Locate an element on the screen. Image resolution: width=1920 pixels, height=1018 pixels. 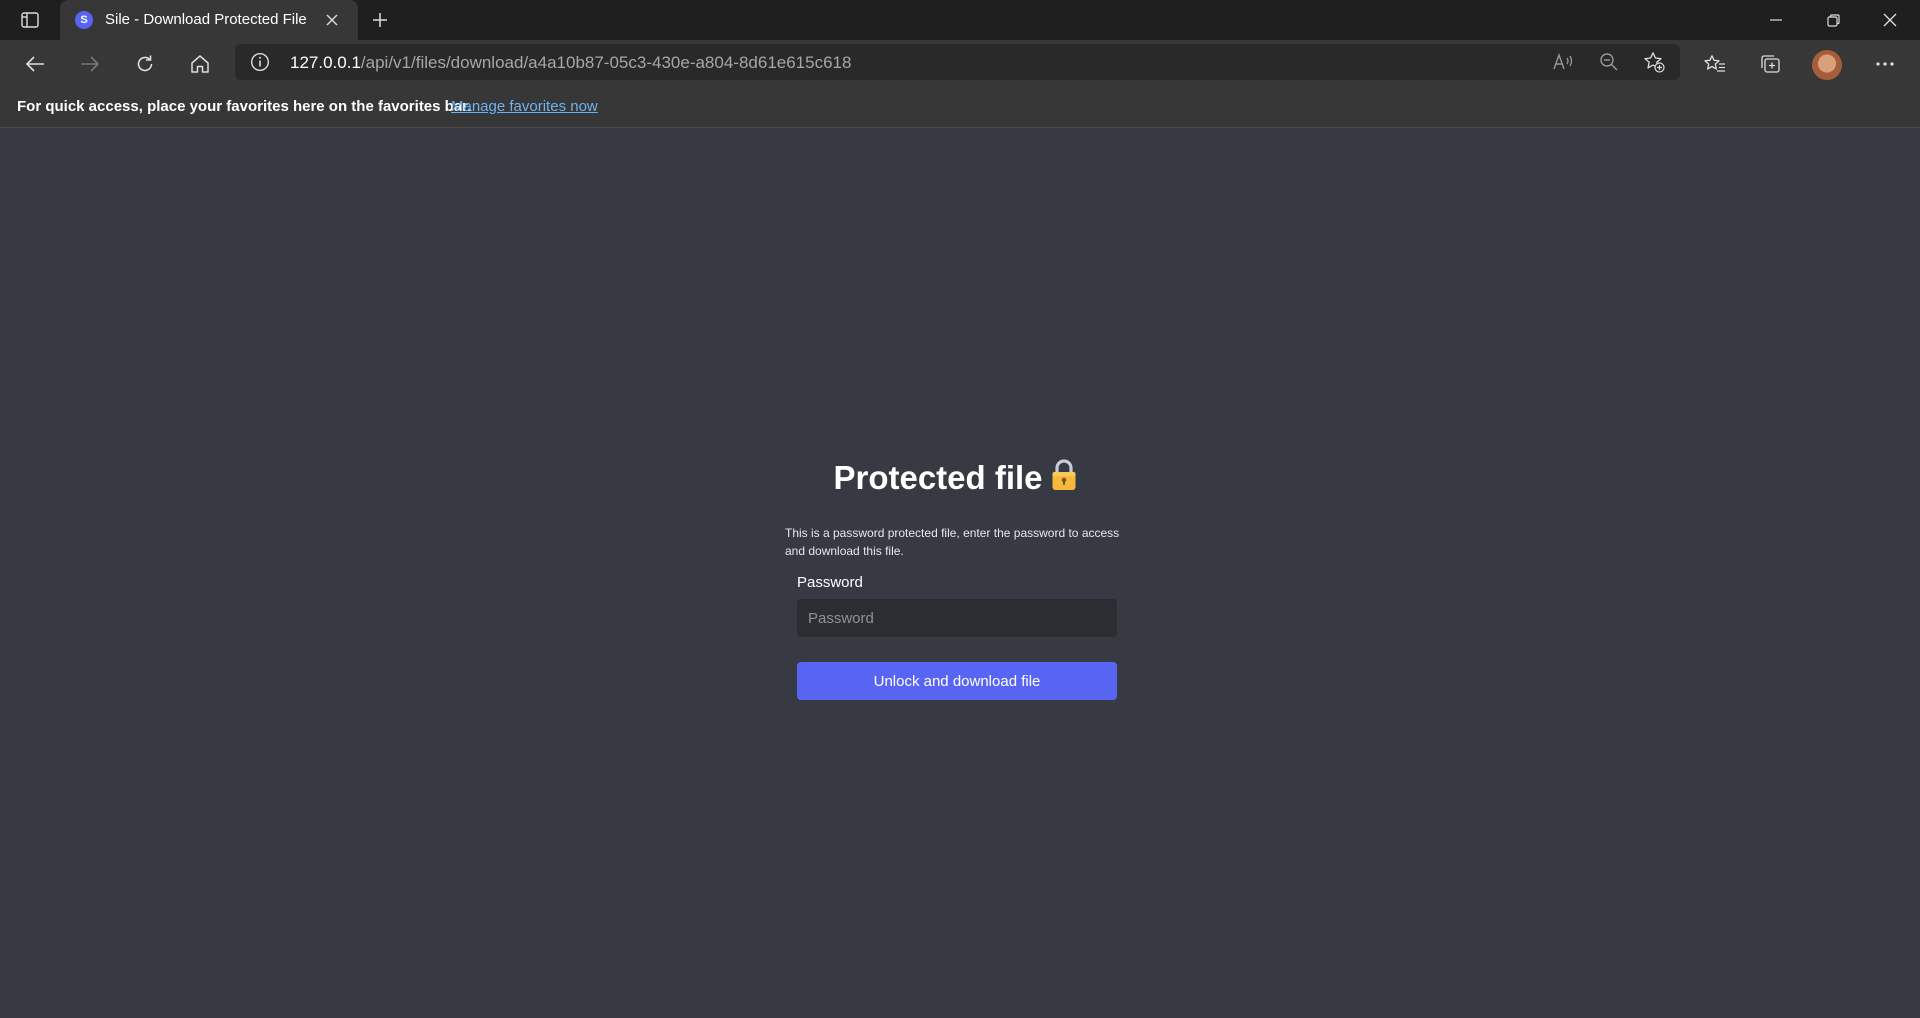
manage-favorites-link: Manage favorites now is located at coordinates (524, 106).